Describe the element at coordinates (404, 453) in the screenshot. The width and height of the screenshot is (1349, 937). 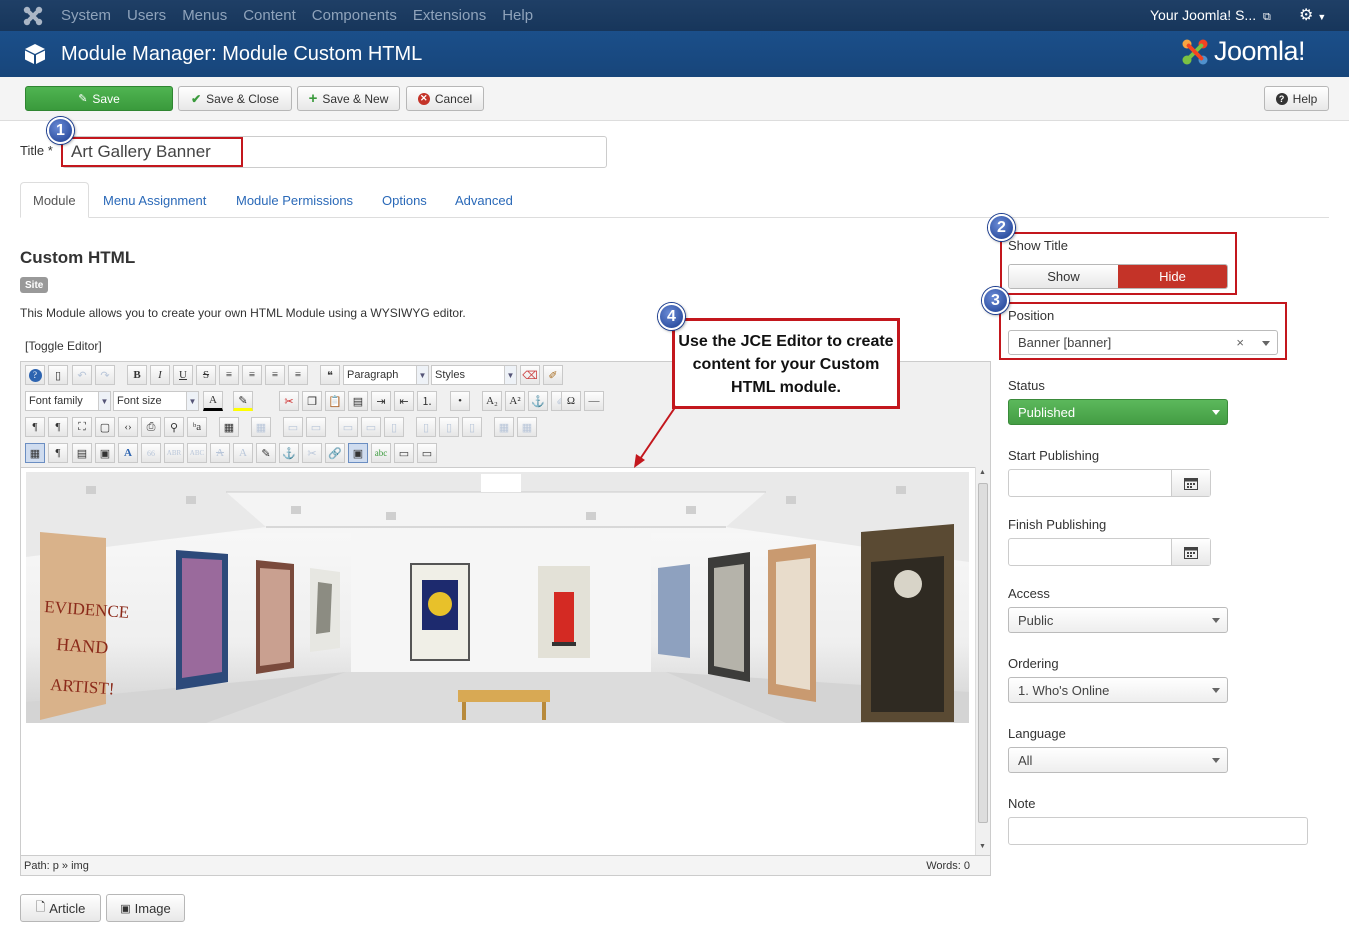
I see `article-break-icon: ▭` at that location.